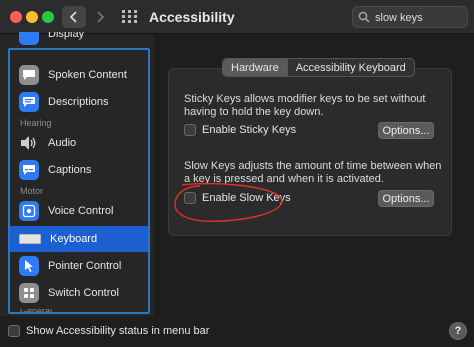 This screenshot has height=347, width=474. Describe the element at coordinates (32, 191) in the screenshot. I see `section-header-motor: Motor` at that location.